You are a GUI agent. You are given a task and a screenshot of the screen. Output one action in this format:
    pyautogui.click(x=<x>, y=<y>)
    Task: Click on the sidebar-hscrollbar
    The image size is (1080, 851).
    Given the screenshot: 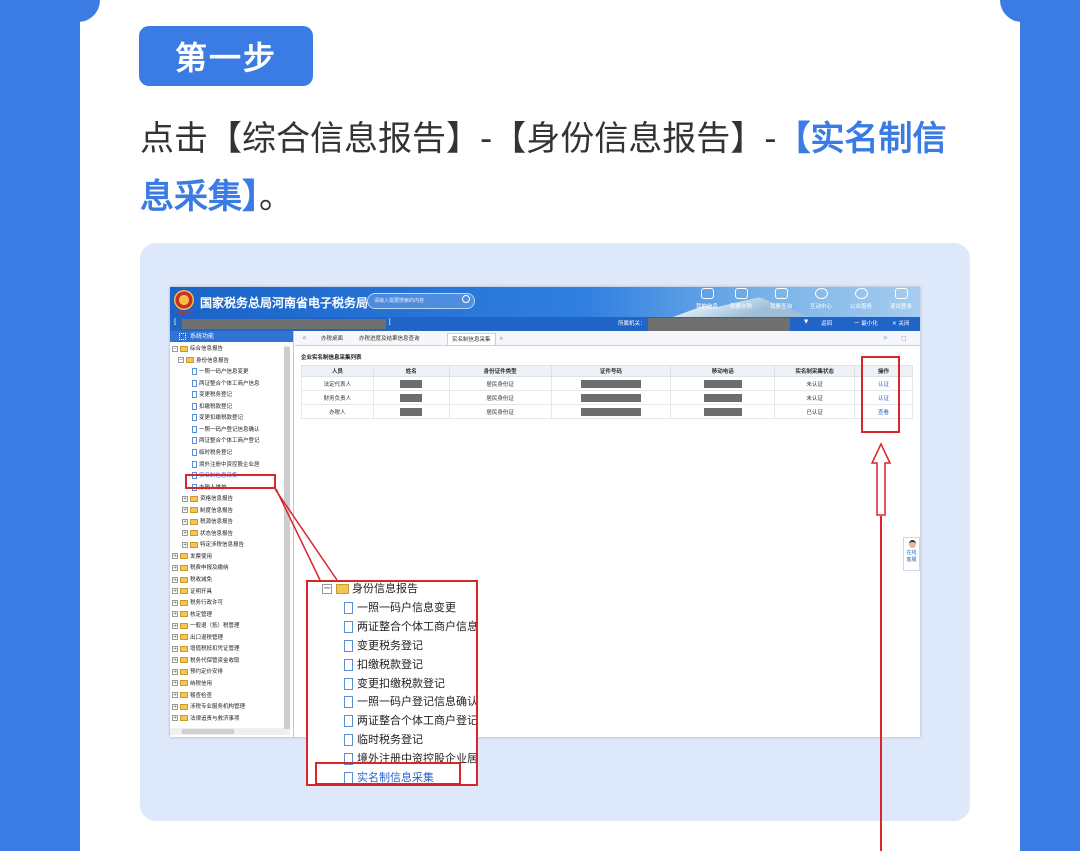 What is the action you would take?
    pyautogui.click(x=227, y=731)
    